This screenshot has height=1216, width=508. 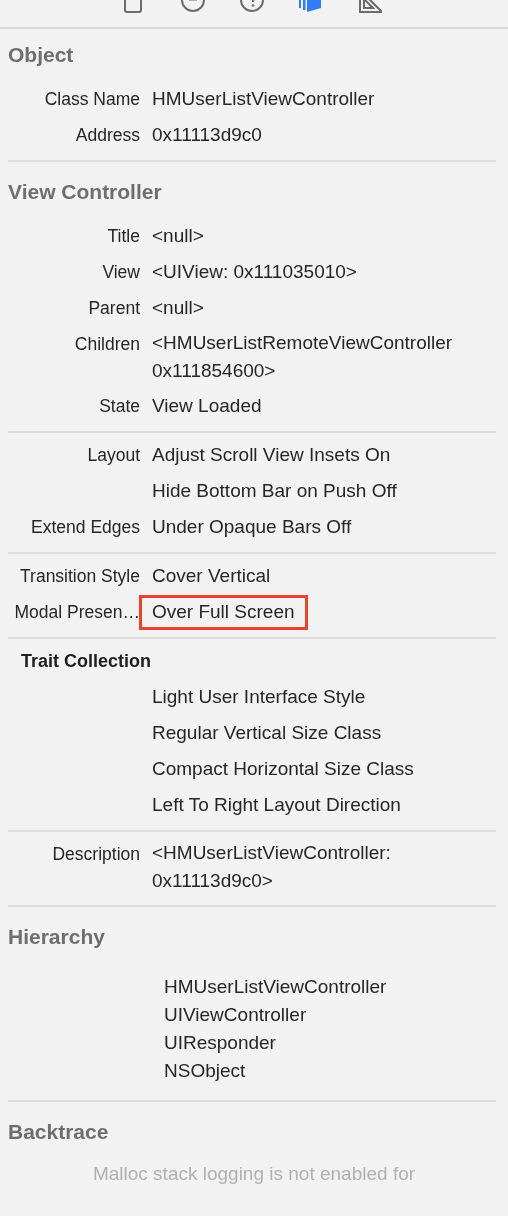 What do you see at coordinates (107, 344) in the screenshot?
I see `field-label: Children` at bounding box center [107, 344].